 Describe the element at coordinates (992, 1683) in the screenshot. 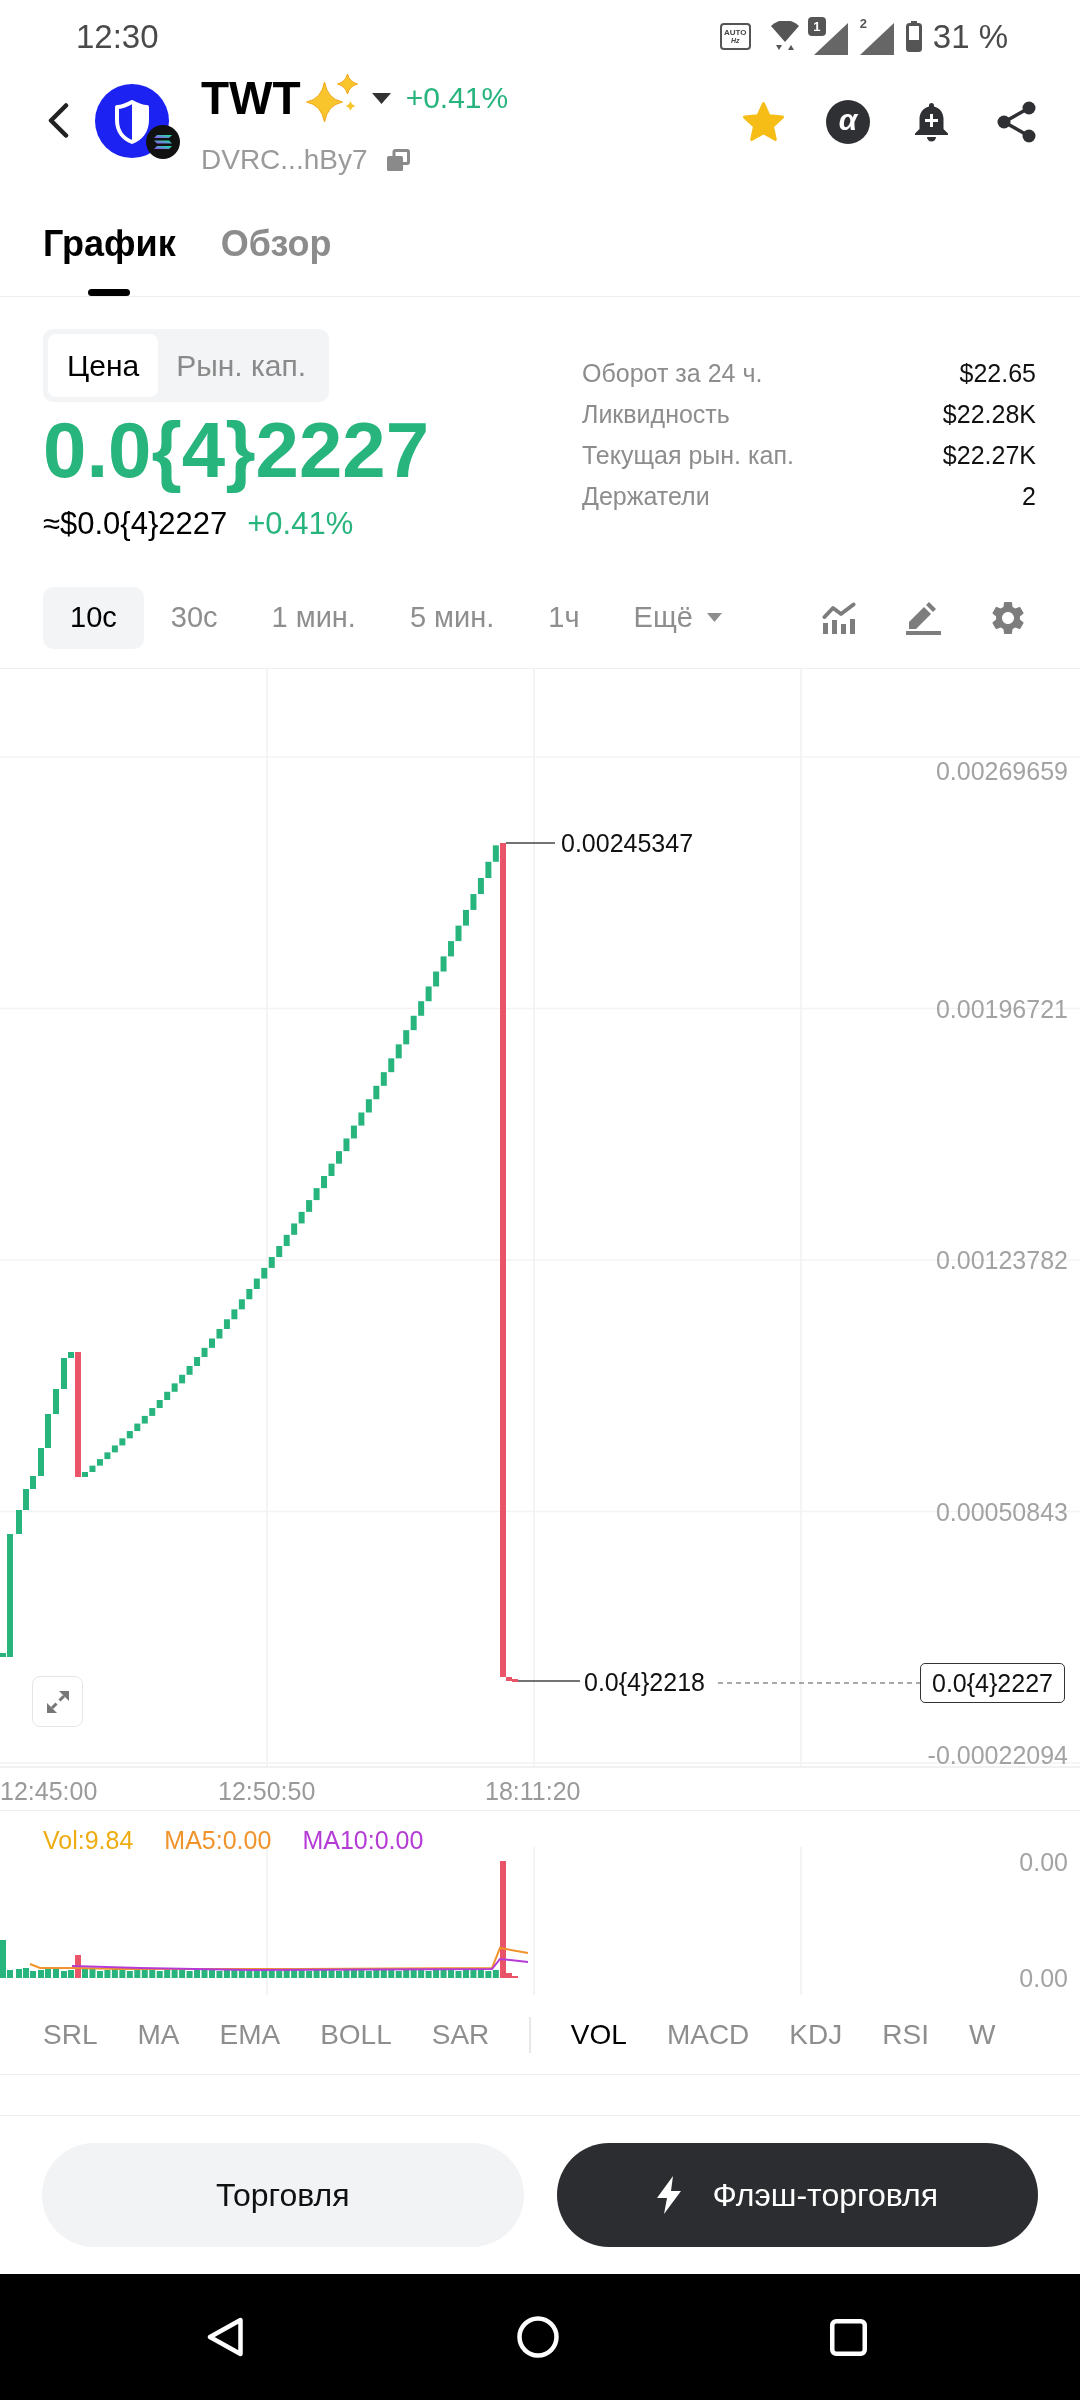

I see `last-price-tag: 0.0{4}2227` at that location.